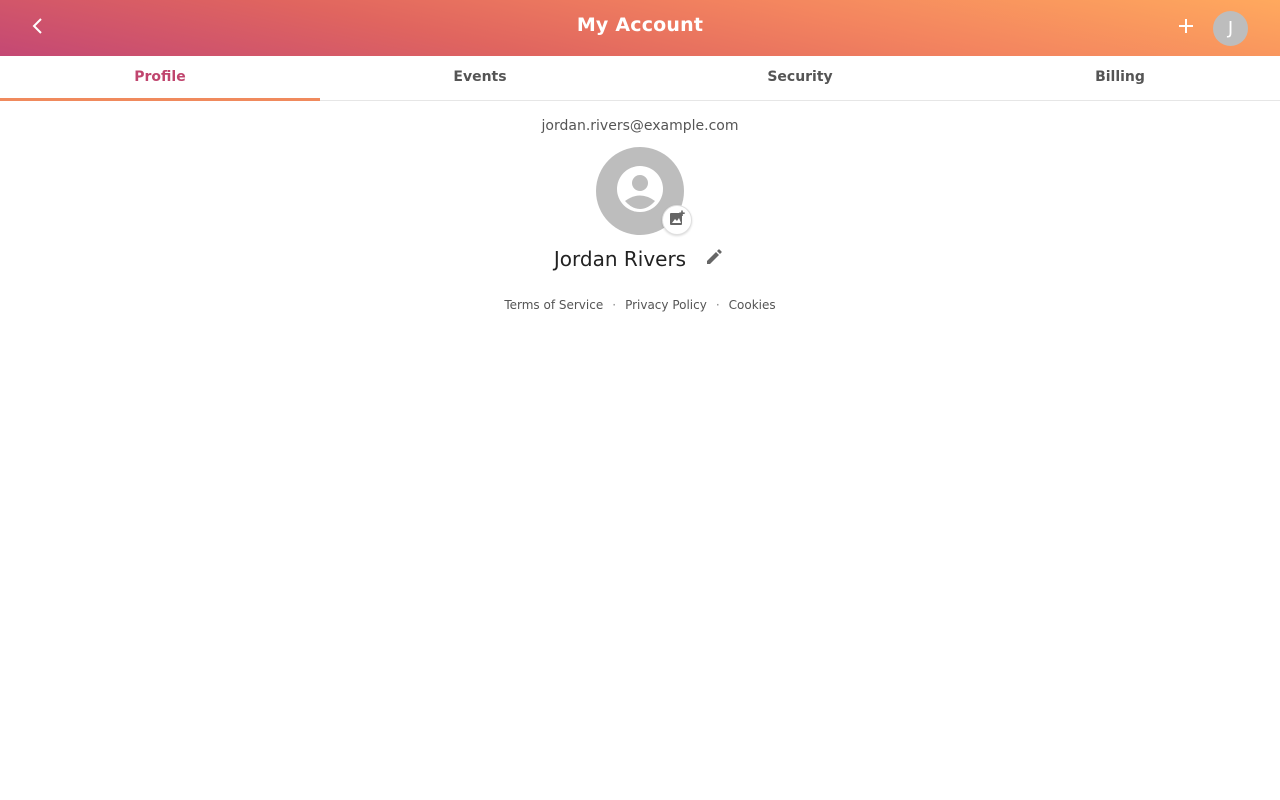  I want to click on tab-bar: Profile Events Security Billing, so click(640, 78).